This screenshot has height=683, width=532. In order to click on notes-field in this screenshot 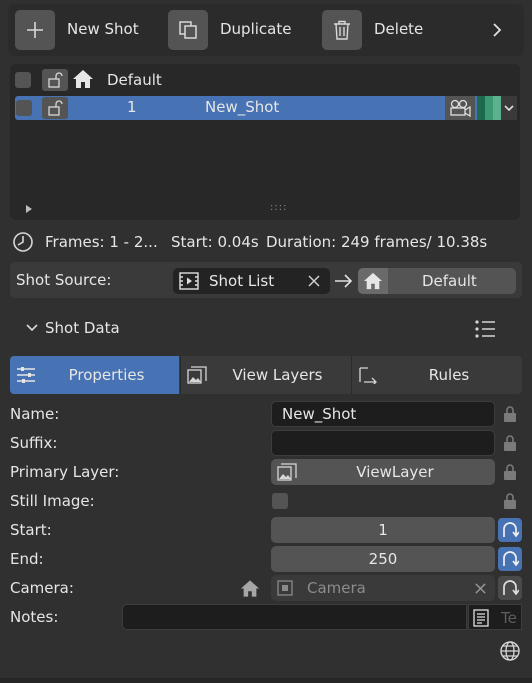, I will do `click(294, 617)`.